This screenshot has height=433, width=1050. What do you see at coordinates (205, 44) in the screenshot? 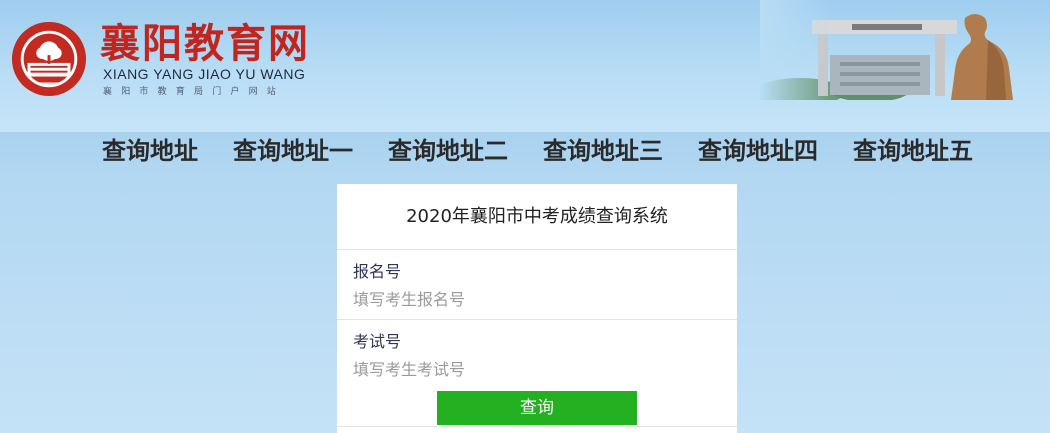
I see `site-name: 襄阳教育网` at bounding box center [205, 44].